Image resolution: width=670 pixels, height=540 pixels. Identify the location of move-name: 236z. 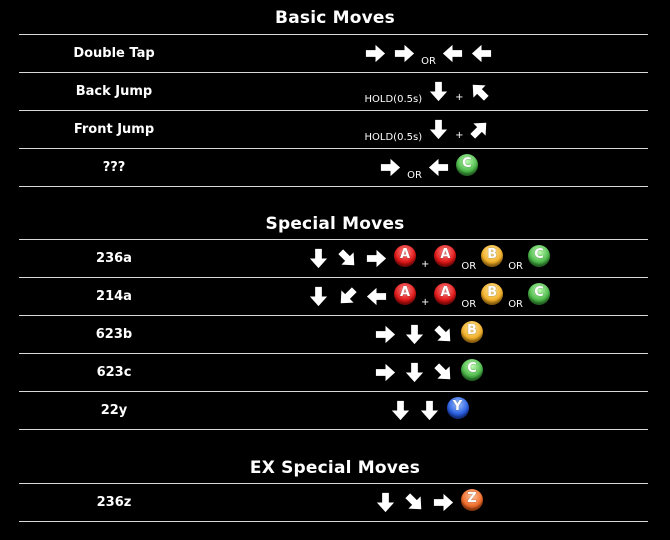
(114, 502).